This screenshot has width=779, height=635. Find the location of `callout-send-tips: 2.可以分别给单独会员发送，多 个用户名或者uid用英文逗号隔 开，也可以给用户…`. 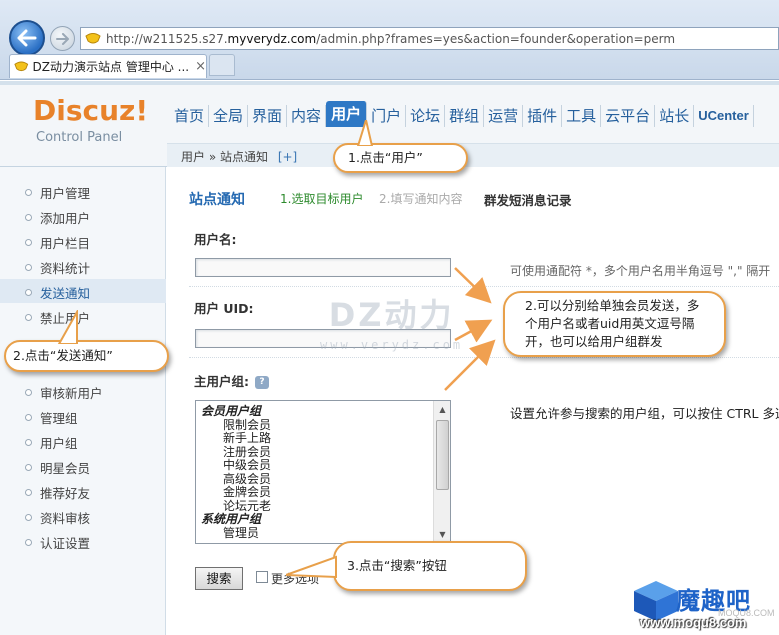

callout-send-tips: 2.可以分别给单独会员发送，多 个用户名或者uid用英文逗号隔 开，也可以给用户… is located at coordinates (614, 324).